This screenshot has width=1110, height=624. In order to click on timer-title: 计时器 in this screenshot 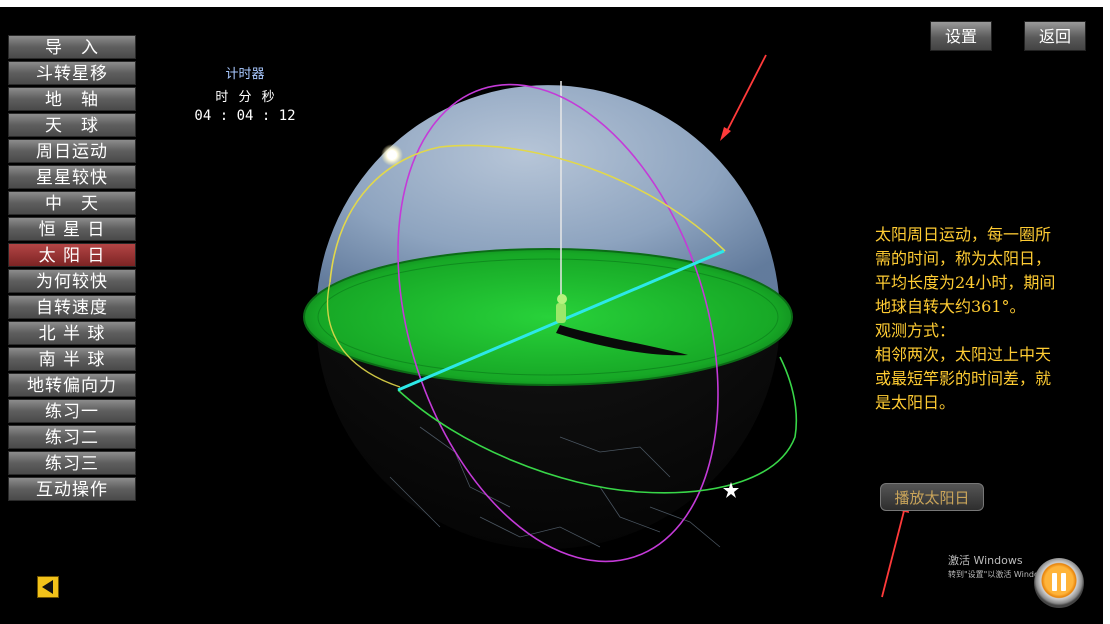, I will do `click(245, 74)`.